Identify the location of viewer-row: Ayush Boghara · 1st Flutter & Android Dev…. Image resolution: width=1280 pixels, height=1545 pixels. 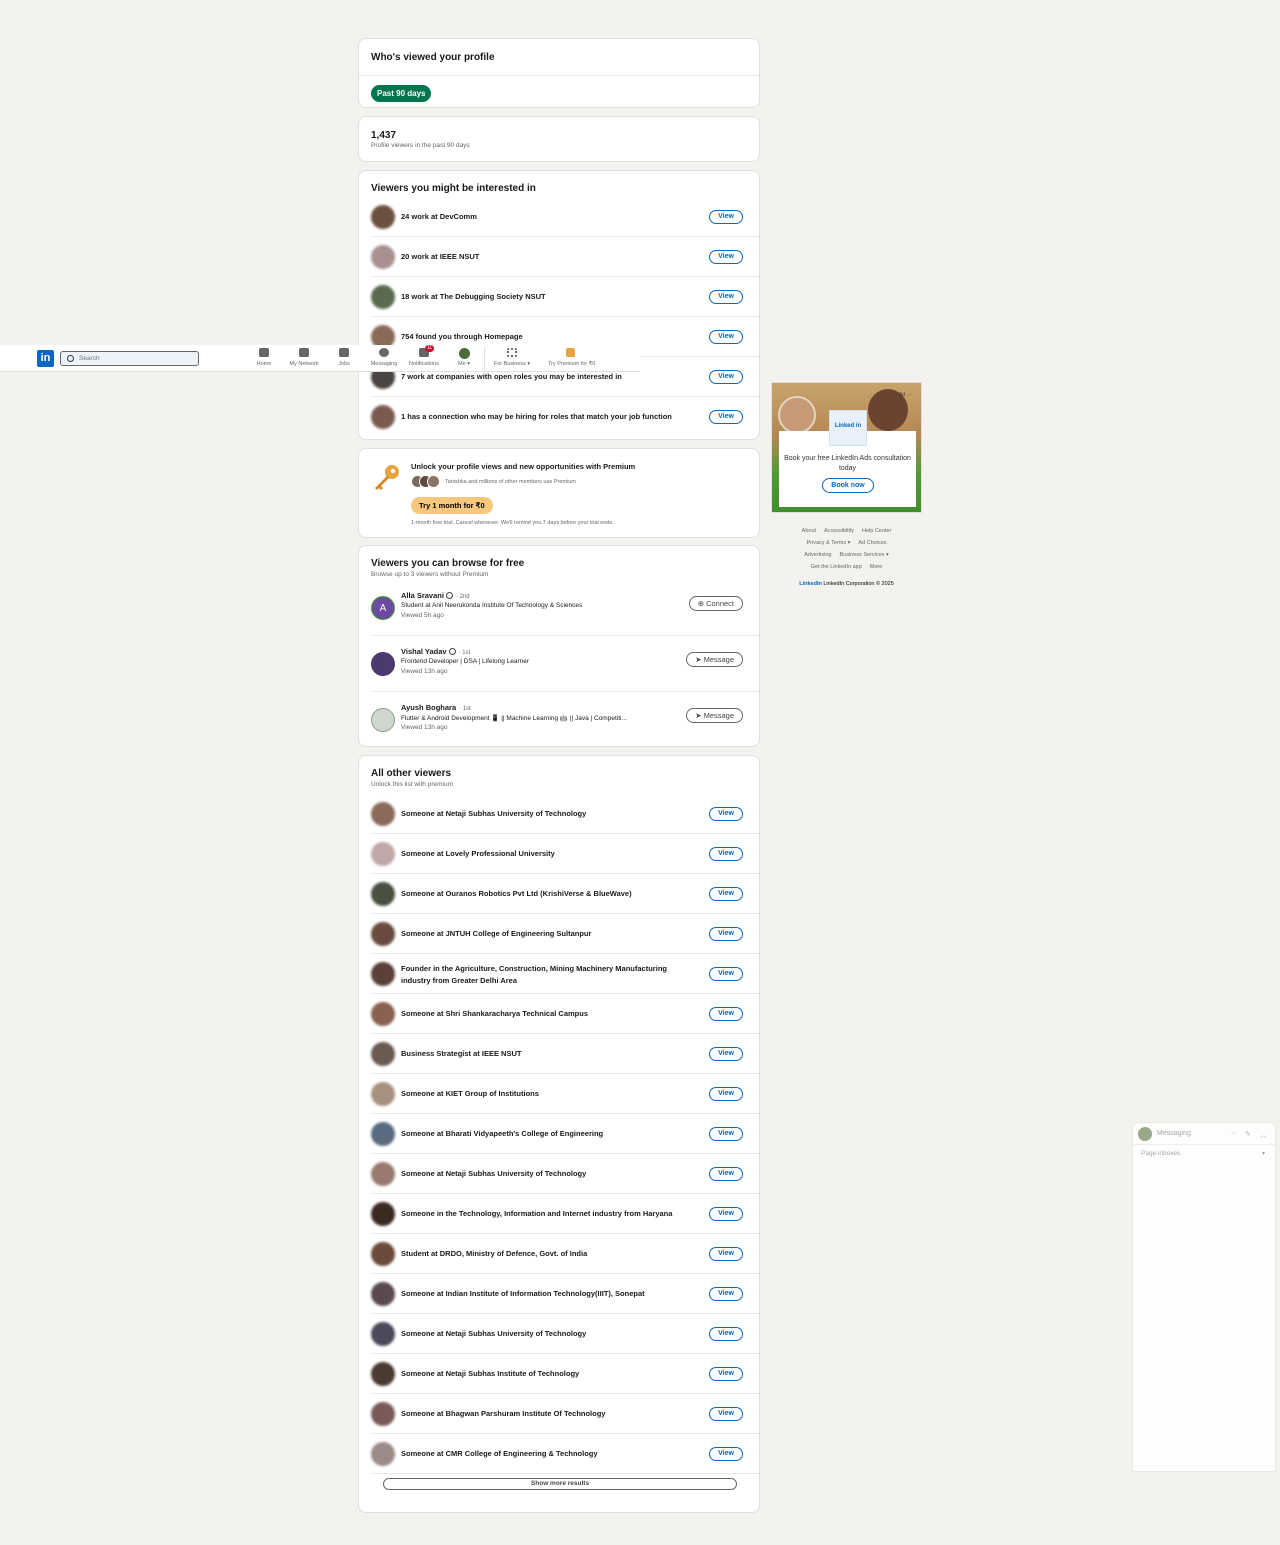
(565, 720).